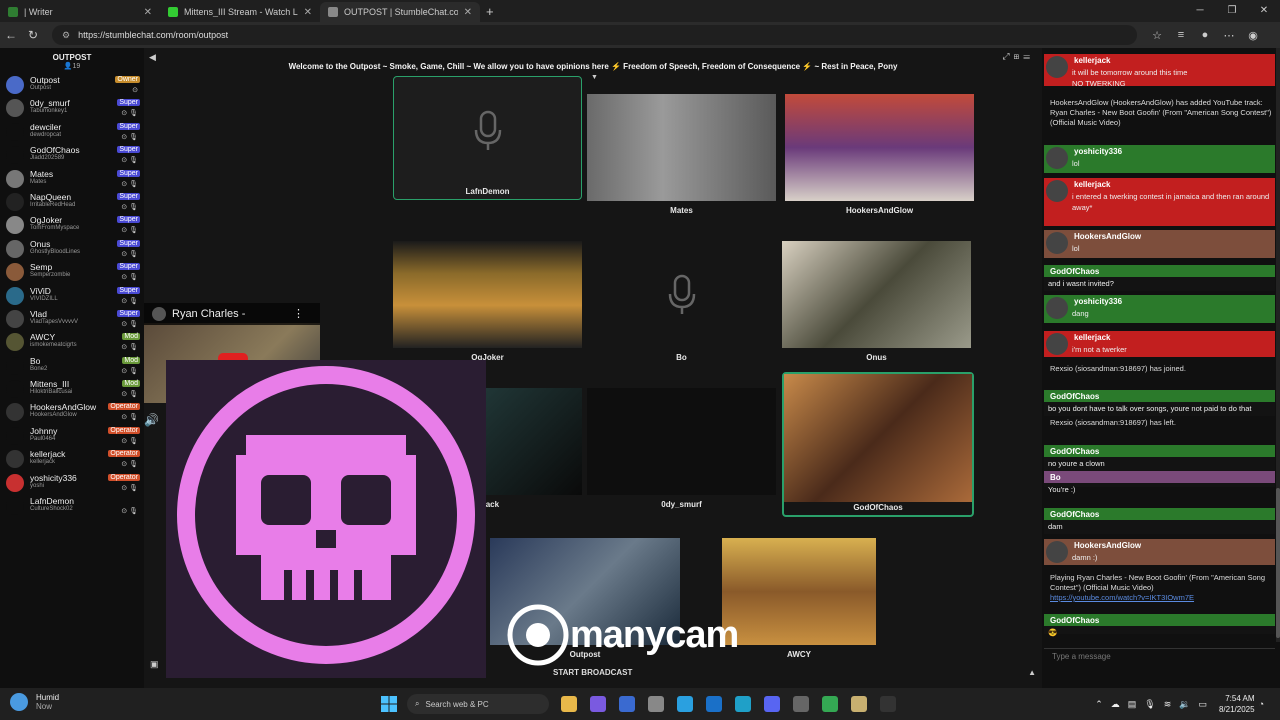 The width and height of the screenshot is (1280, 720). Describe the element at coordinates (1115, 704) in the screenshot. I see `cloud-icon: ☁` at that location.